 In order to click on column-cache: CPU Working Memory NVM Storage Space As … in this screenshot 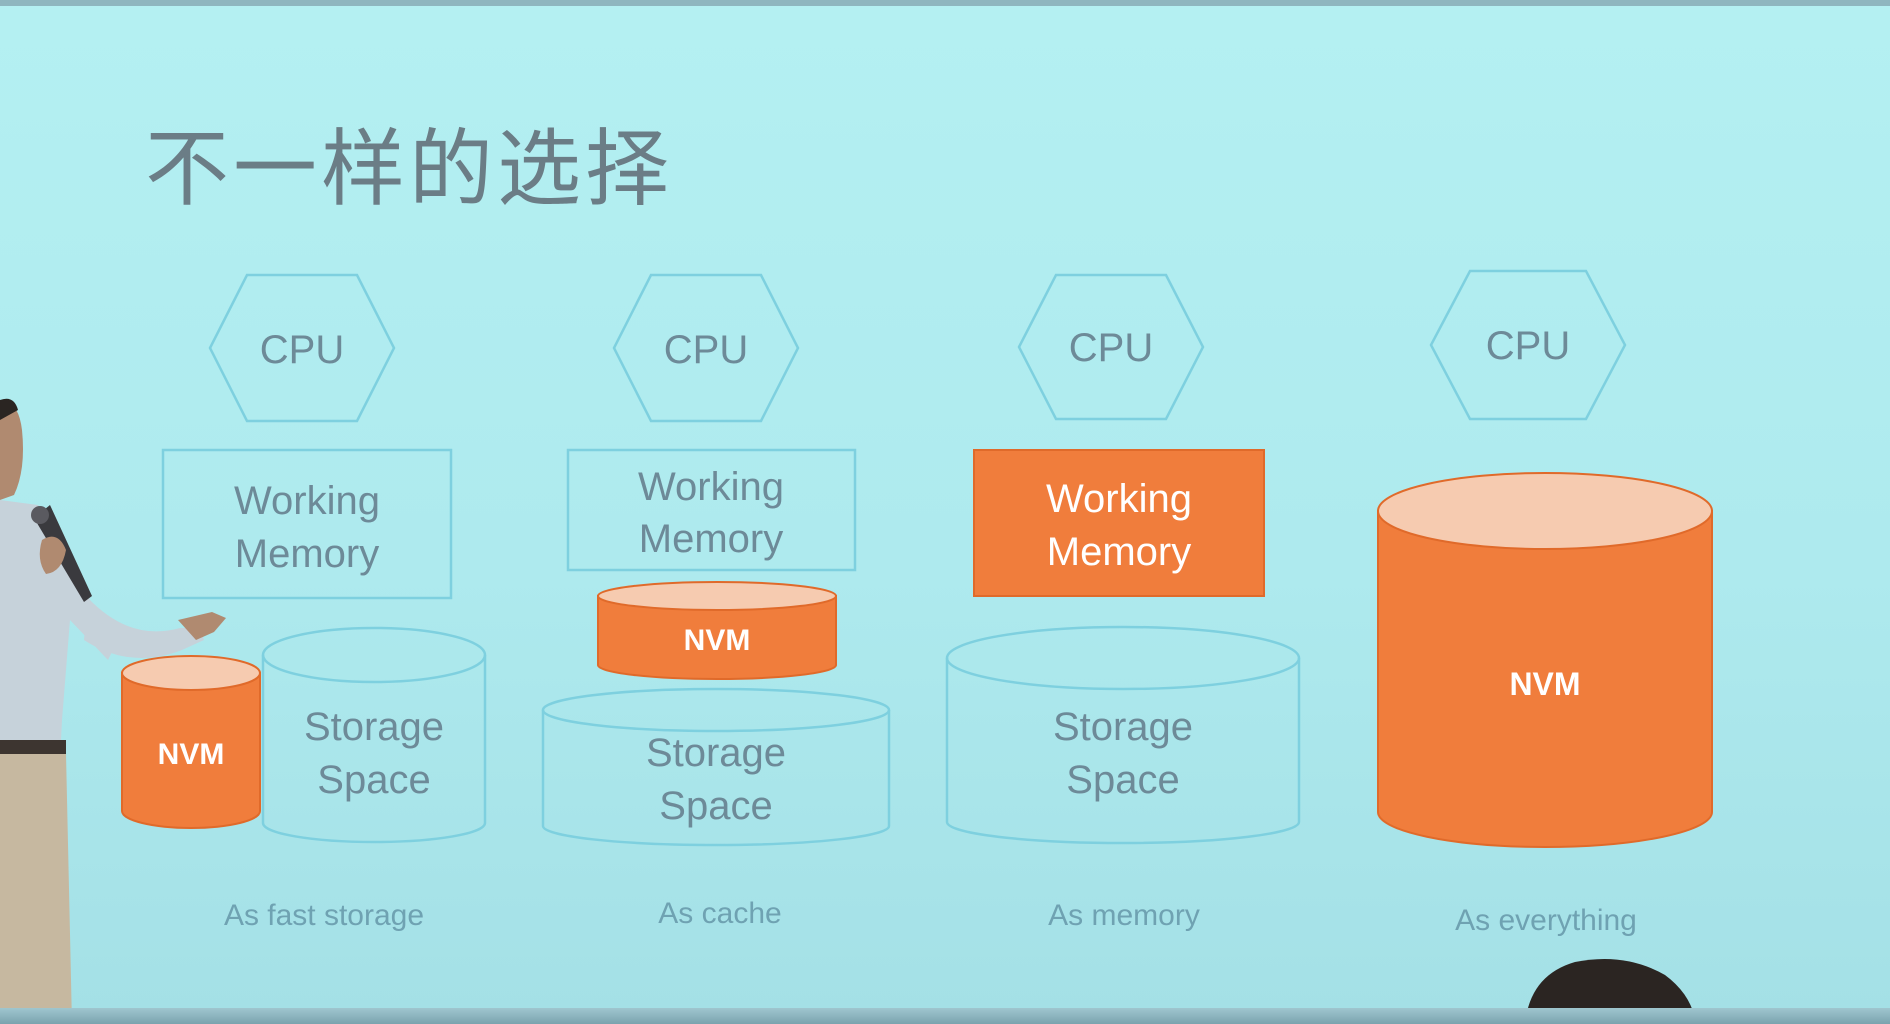, I will do `click(716, 601)`.